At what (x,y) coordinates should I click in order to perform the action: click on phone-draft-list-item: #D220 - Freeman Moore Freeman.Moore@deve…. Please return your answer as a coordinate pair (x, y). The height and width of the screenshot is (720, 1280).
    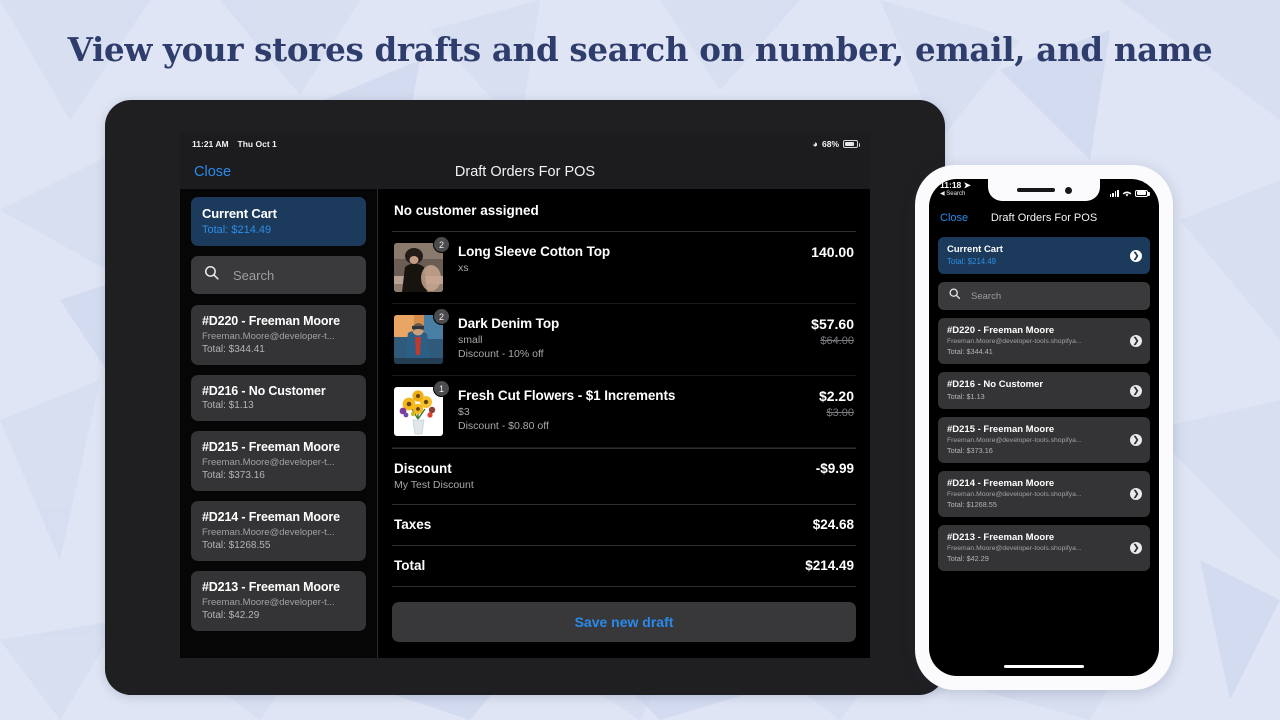
    Looking at the image, I should click on (1044, 341).